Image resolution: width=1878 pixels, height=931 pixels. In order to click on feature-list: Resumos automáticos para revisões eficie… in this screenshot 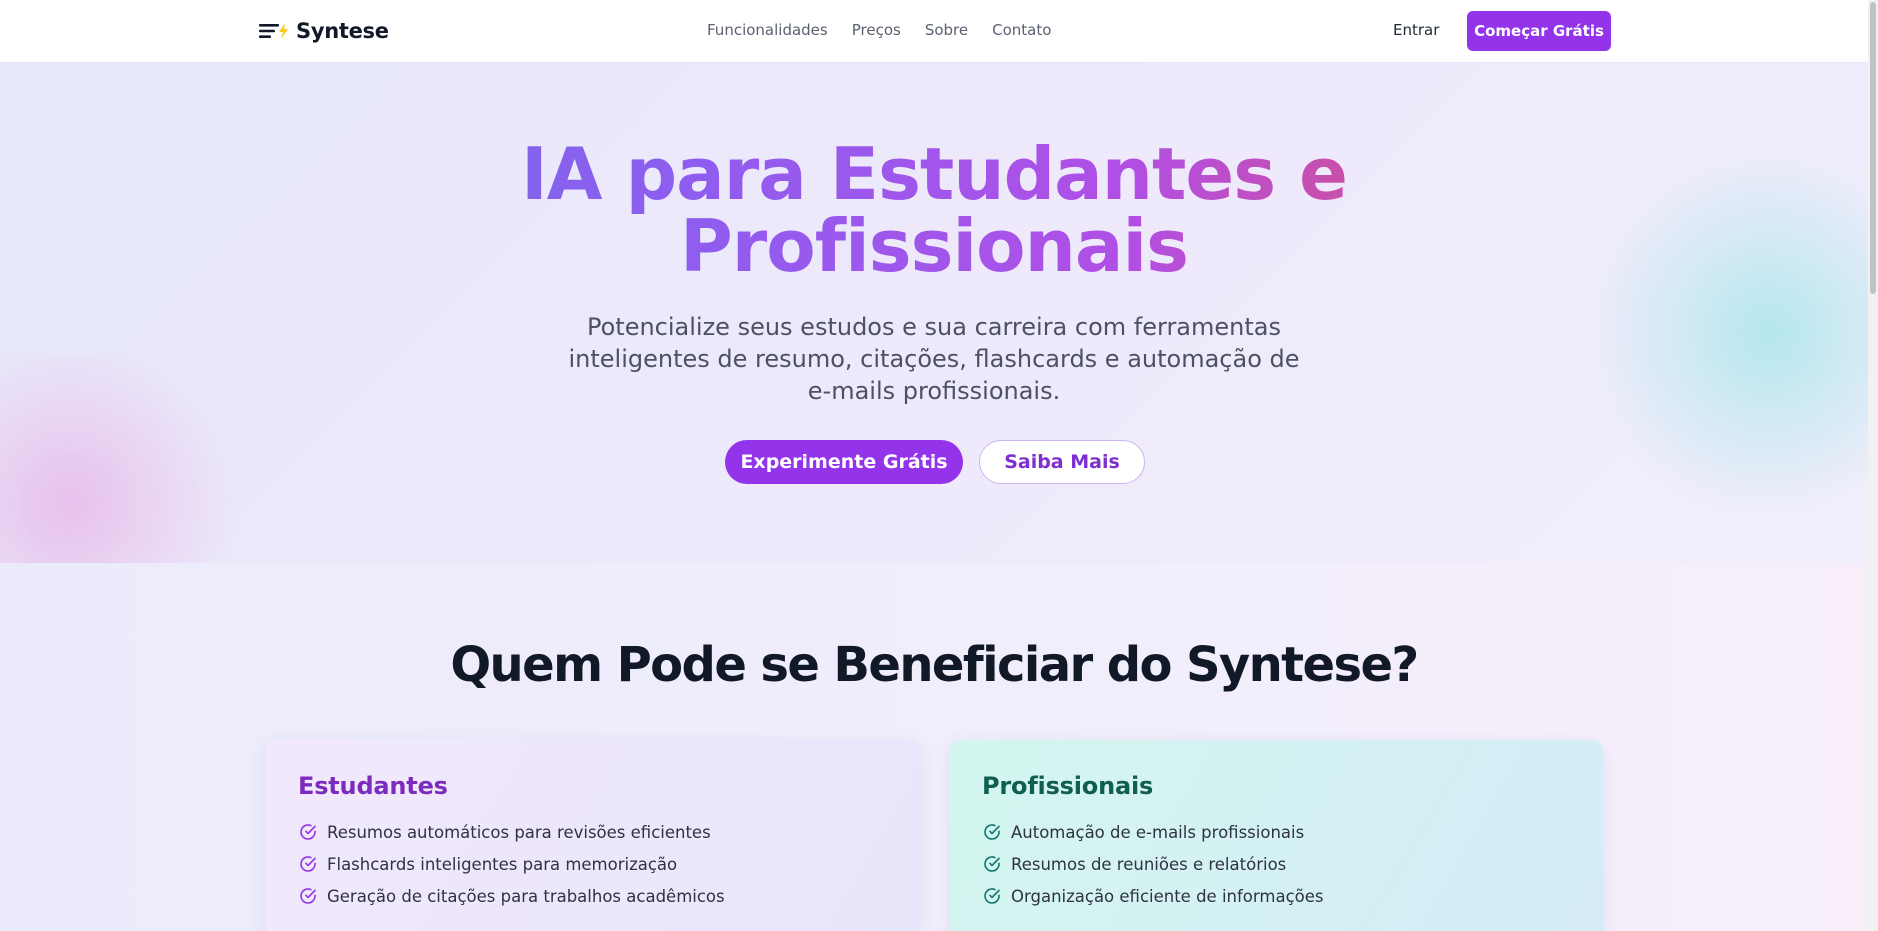, I will do `click(592, 864)`.